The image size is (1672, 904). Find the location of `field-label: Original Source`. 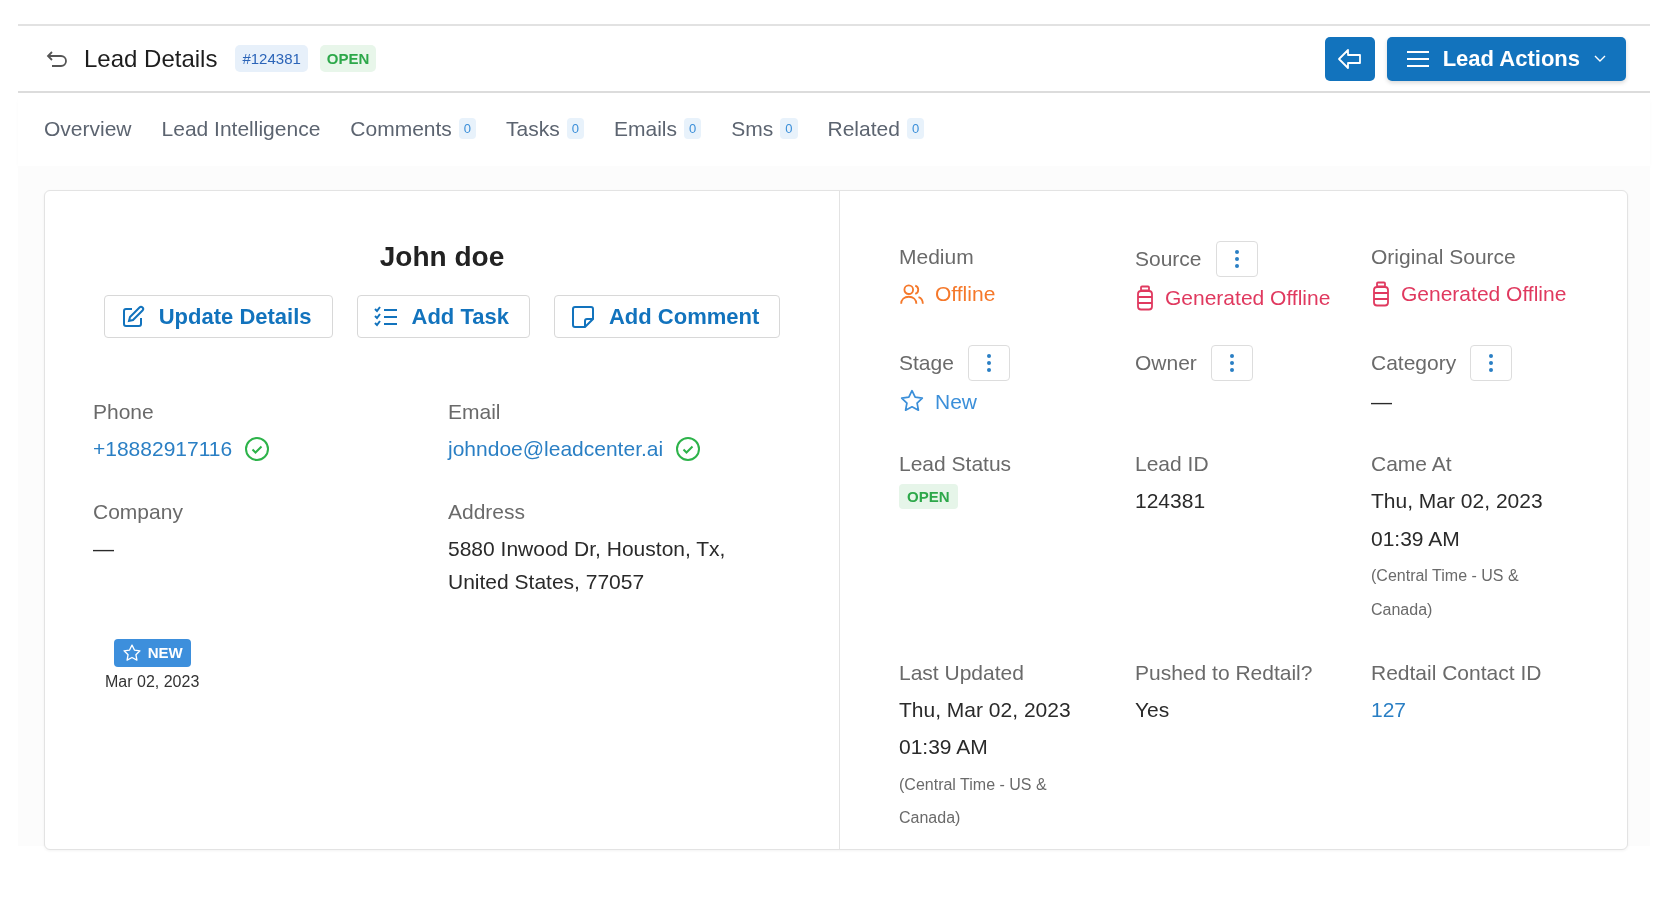

field-label: Original Source is located at coordinates (1443, 257).